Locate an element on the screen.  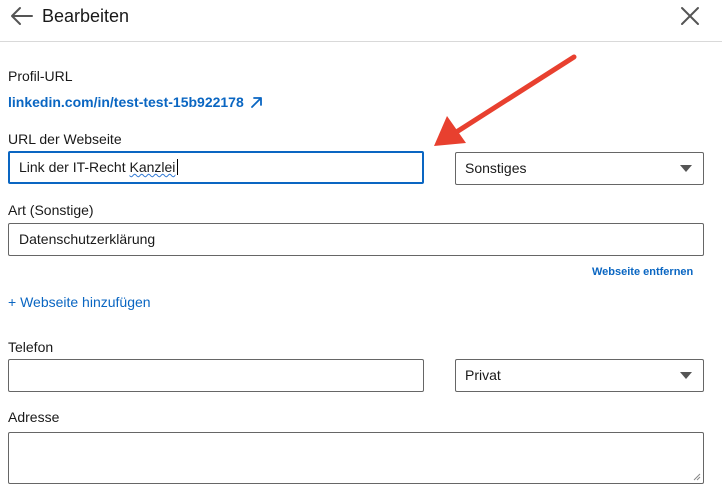
resize-grip-icon is located at coordinates (696, 476).